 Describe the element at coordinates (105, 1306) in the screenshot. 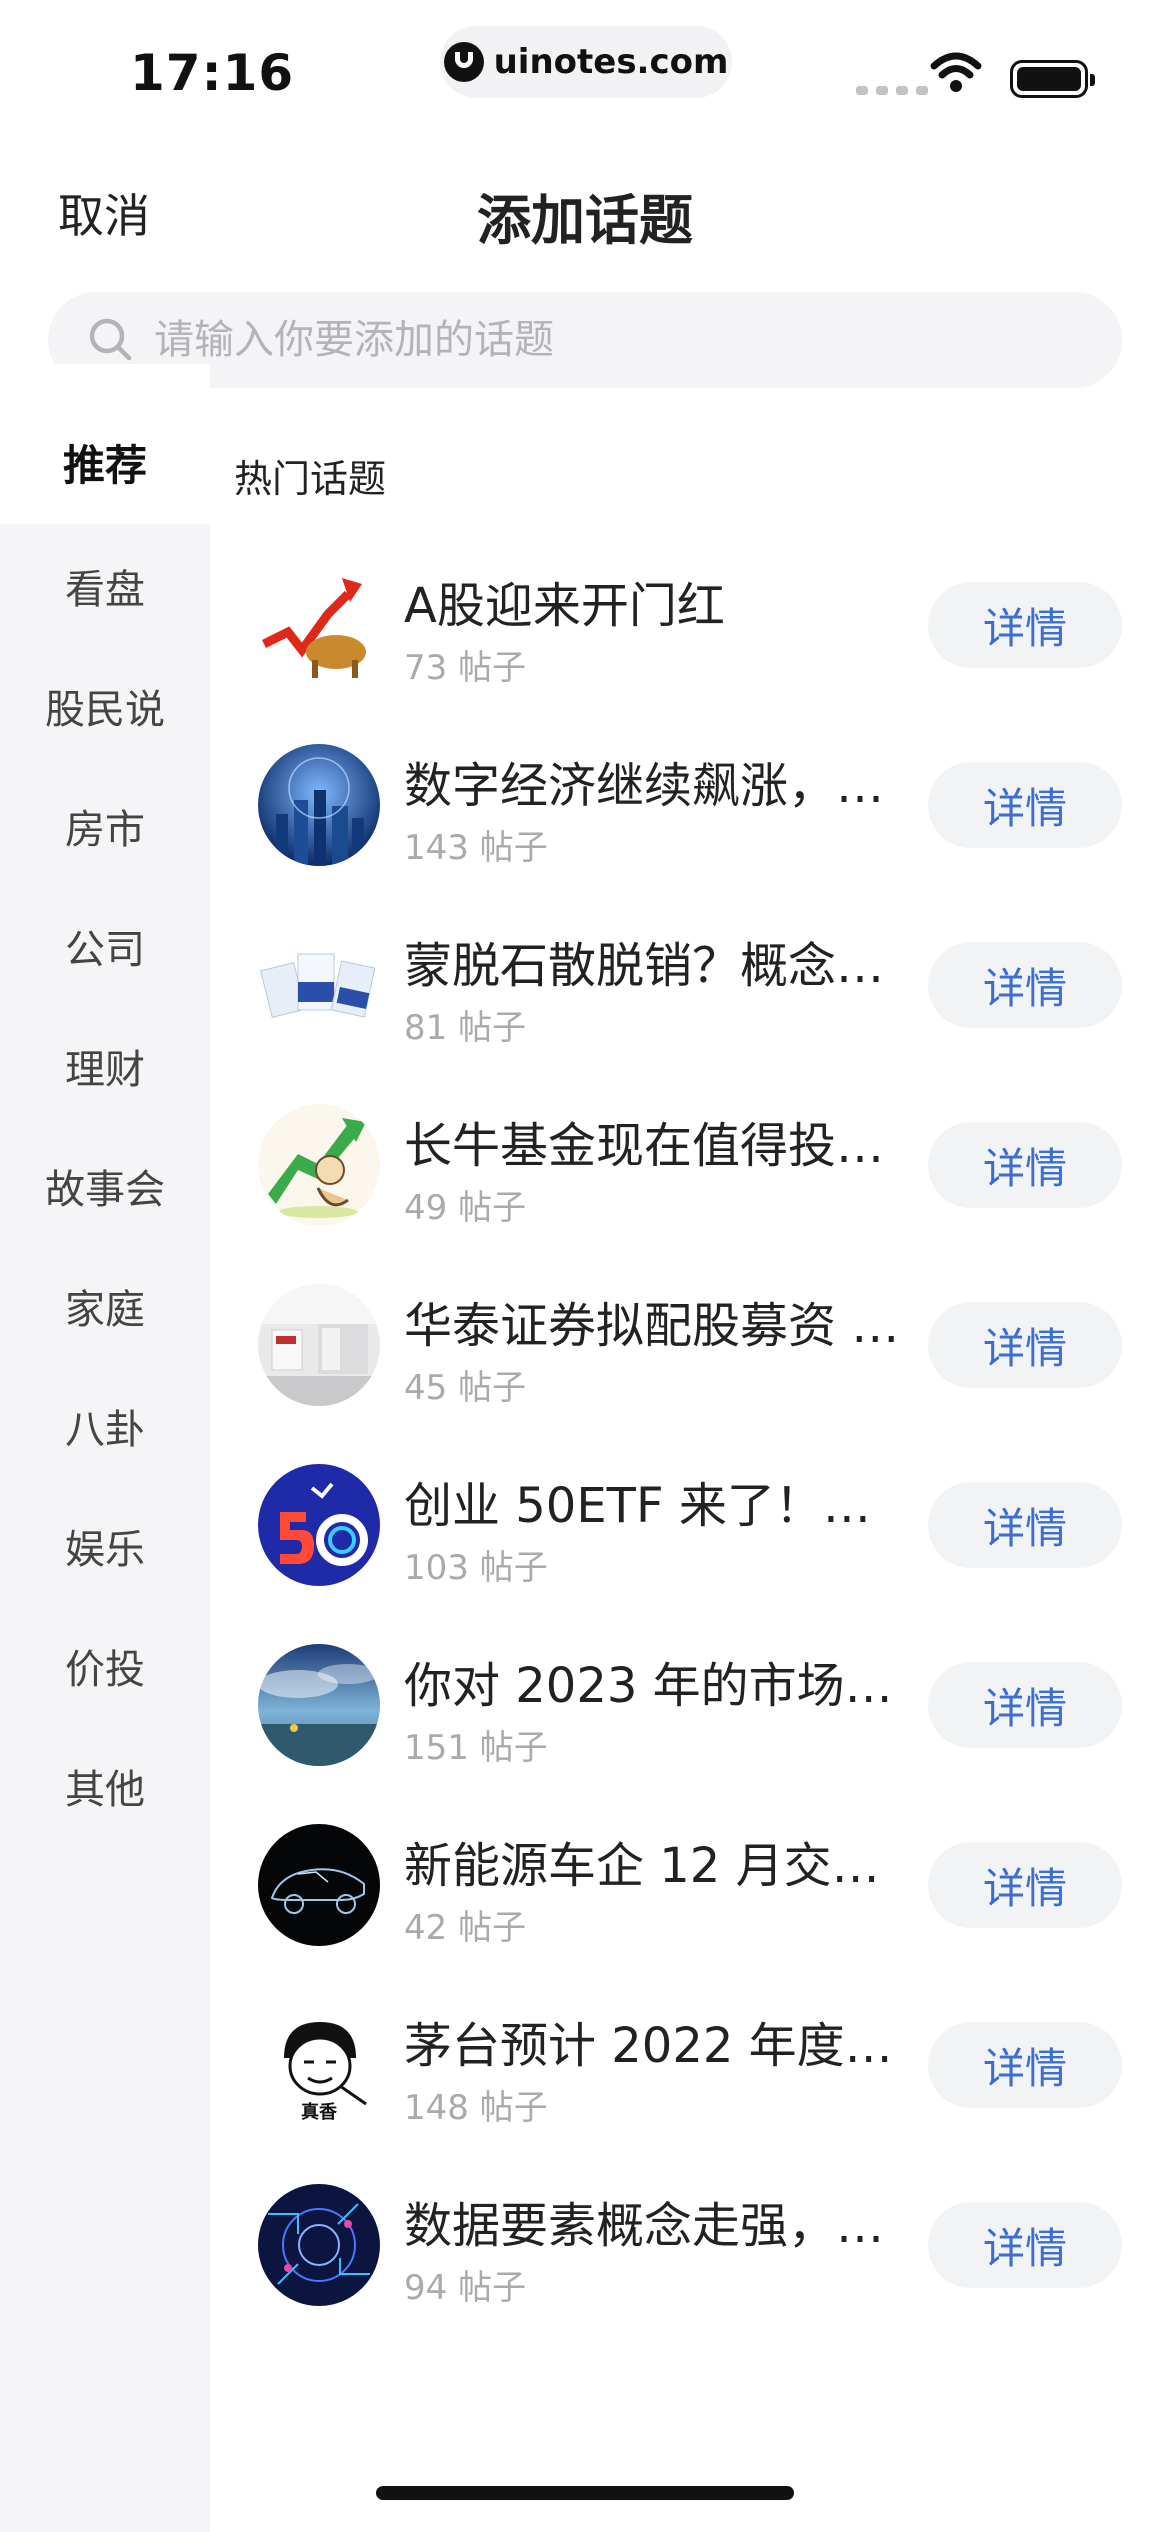

I see `sidebar-item-family: 家庭` at that location.